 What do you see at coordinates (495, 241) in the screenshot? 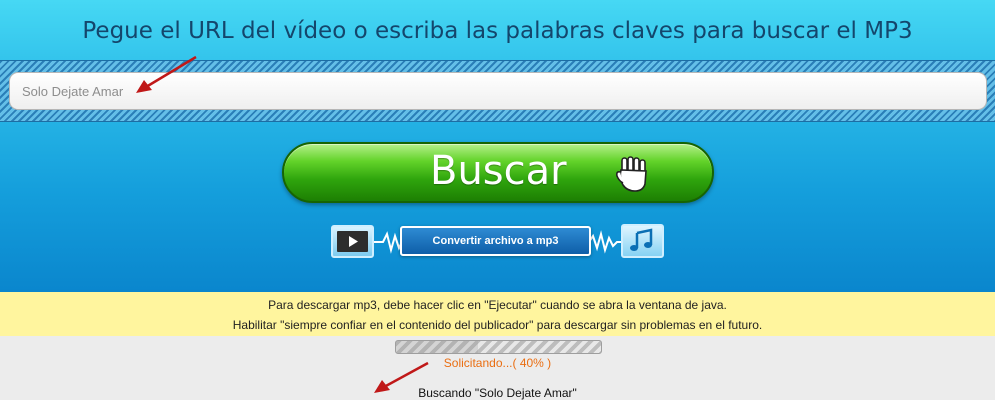
I see `convert-to-mp3-button: Convertir archivo a mp3` at bounding box center [495, 241].